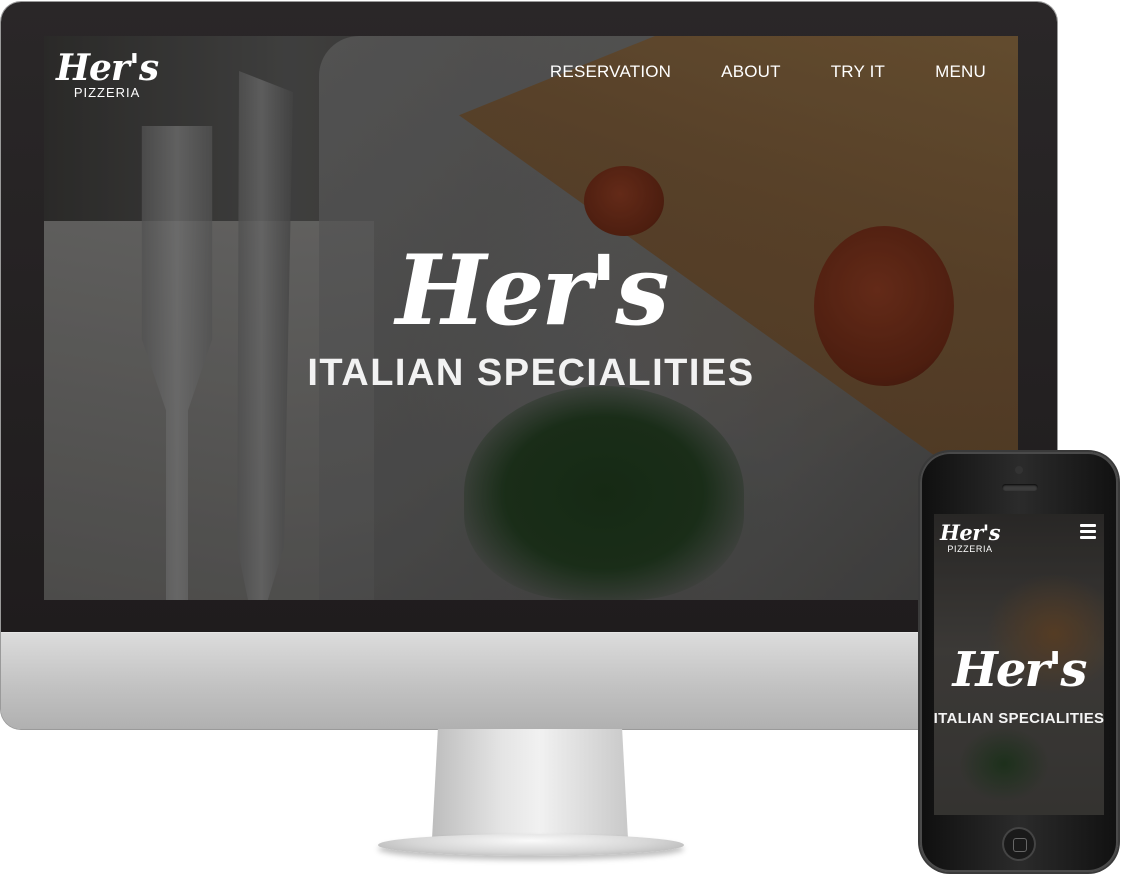 Image resolution: width=1122 pixels, height=875 pixels. Describe the element at coordinates (531, 845) in the screenshot. I see `monitor-stand-base` at that location.